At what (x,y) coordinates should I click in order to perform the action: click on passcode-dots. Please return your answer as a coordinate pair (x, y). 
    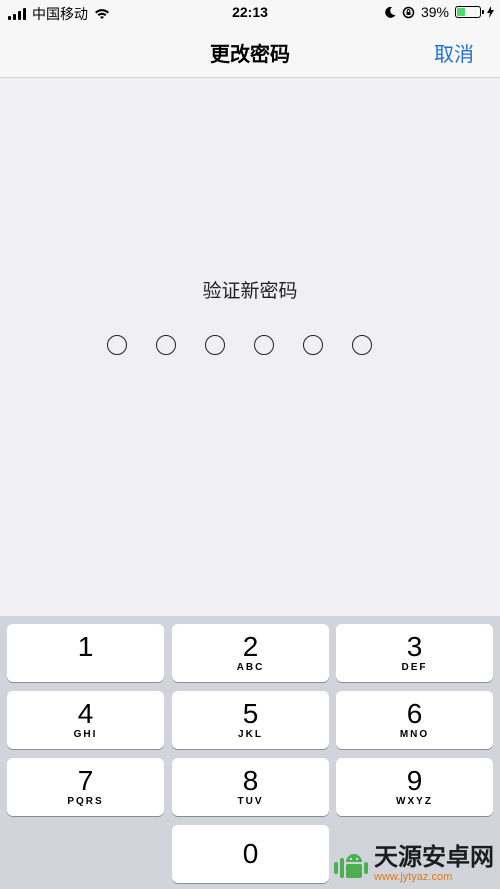
    Looking at the image, I should click on (239, 345).